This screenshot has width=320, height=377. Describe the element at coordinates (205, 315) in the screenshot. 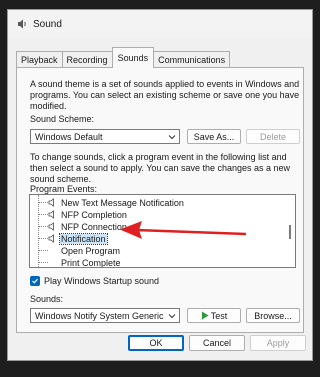

I see `play-icon` at that location.